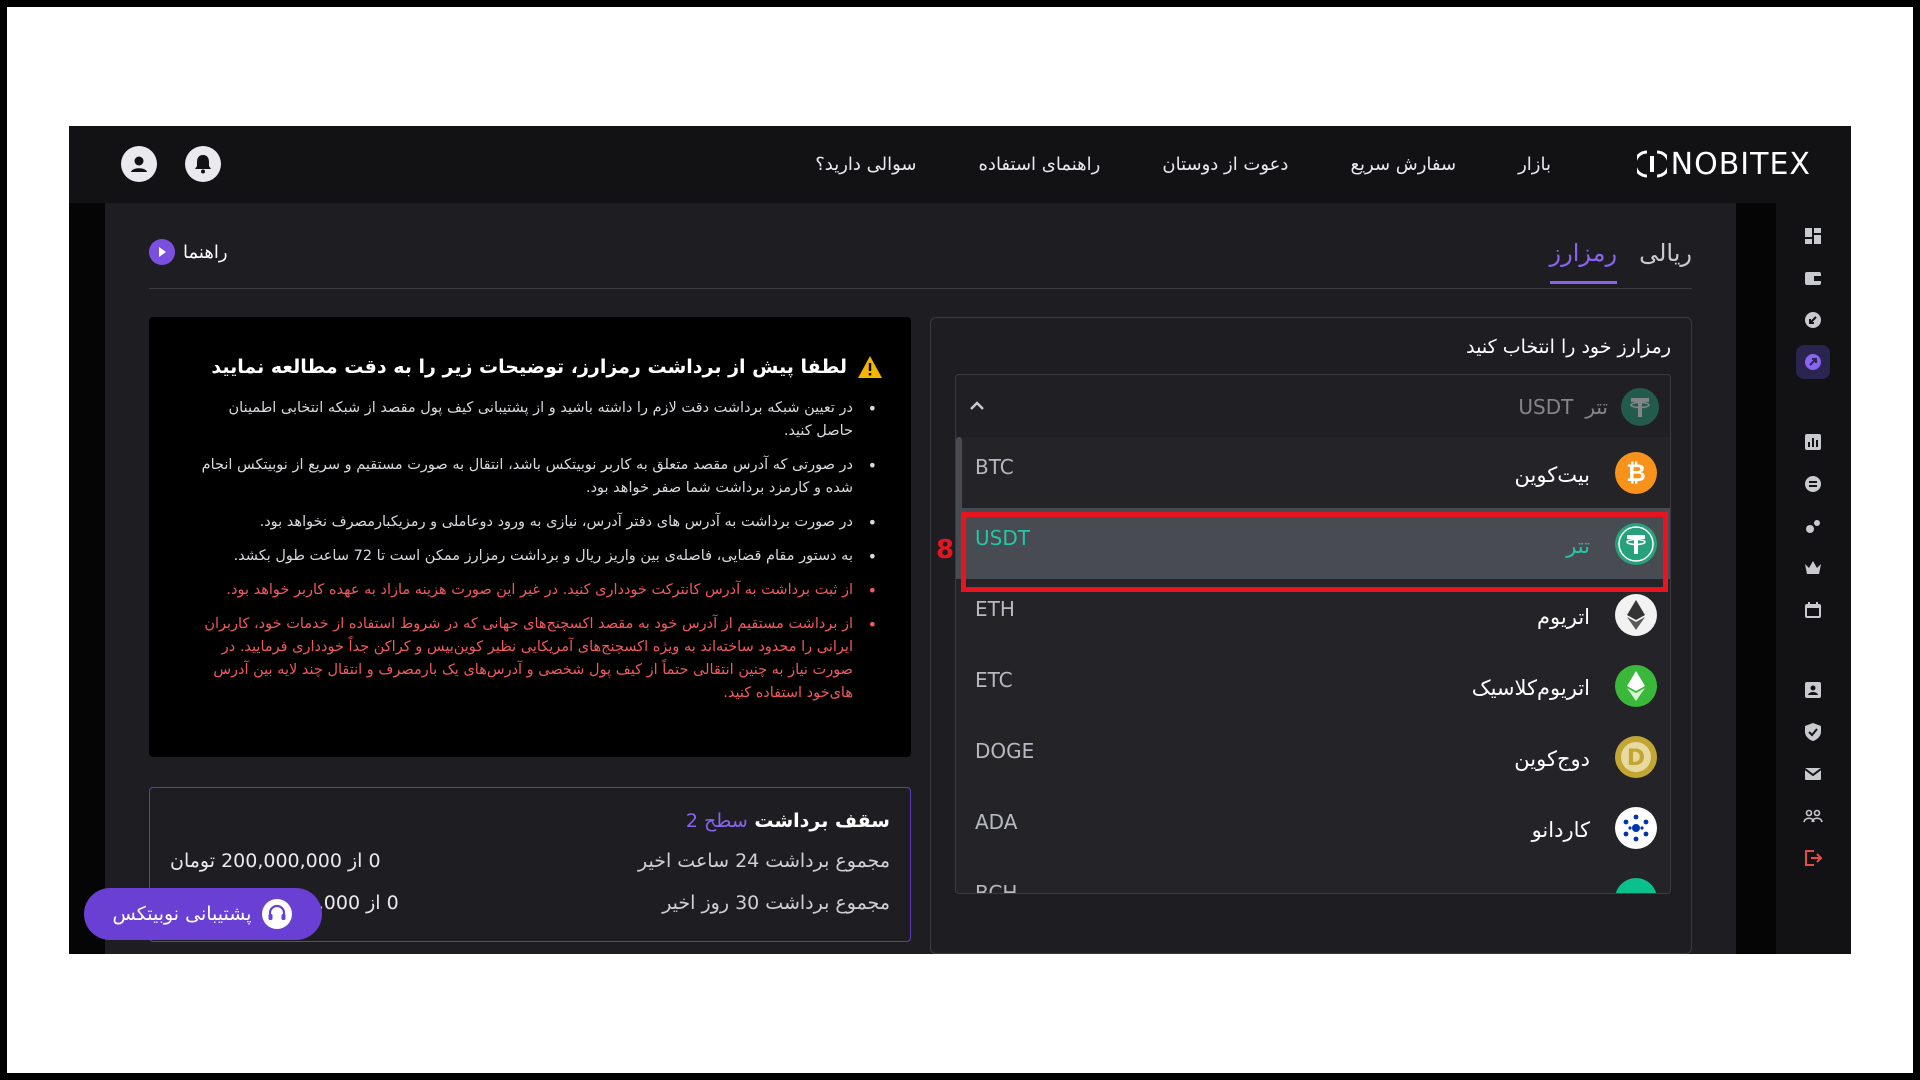 This screenshot has height=1080, width=1920. Describe the element at coordinates (1740, 164) in the screenshot. I see `logo-text: NOBITEX` at that location.